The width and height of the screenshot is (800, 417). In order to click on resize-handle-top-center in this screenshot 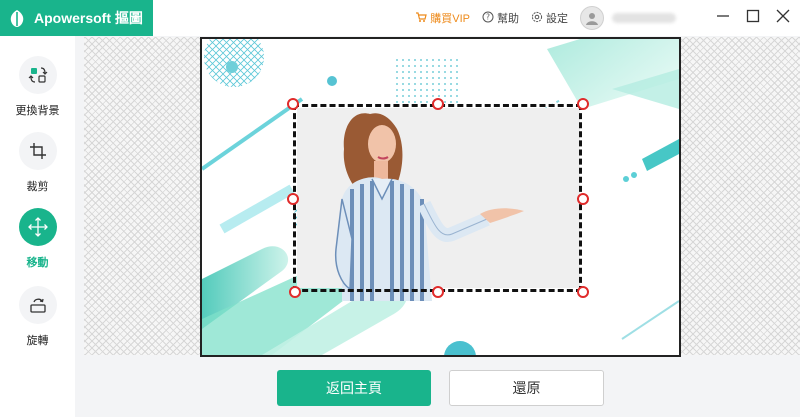, I will do `click(438, 104)`.